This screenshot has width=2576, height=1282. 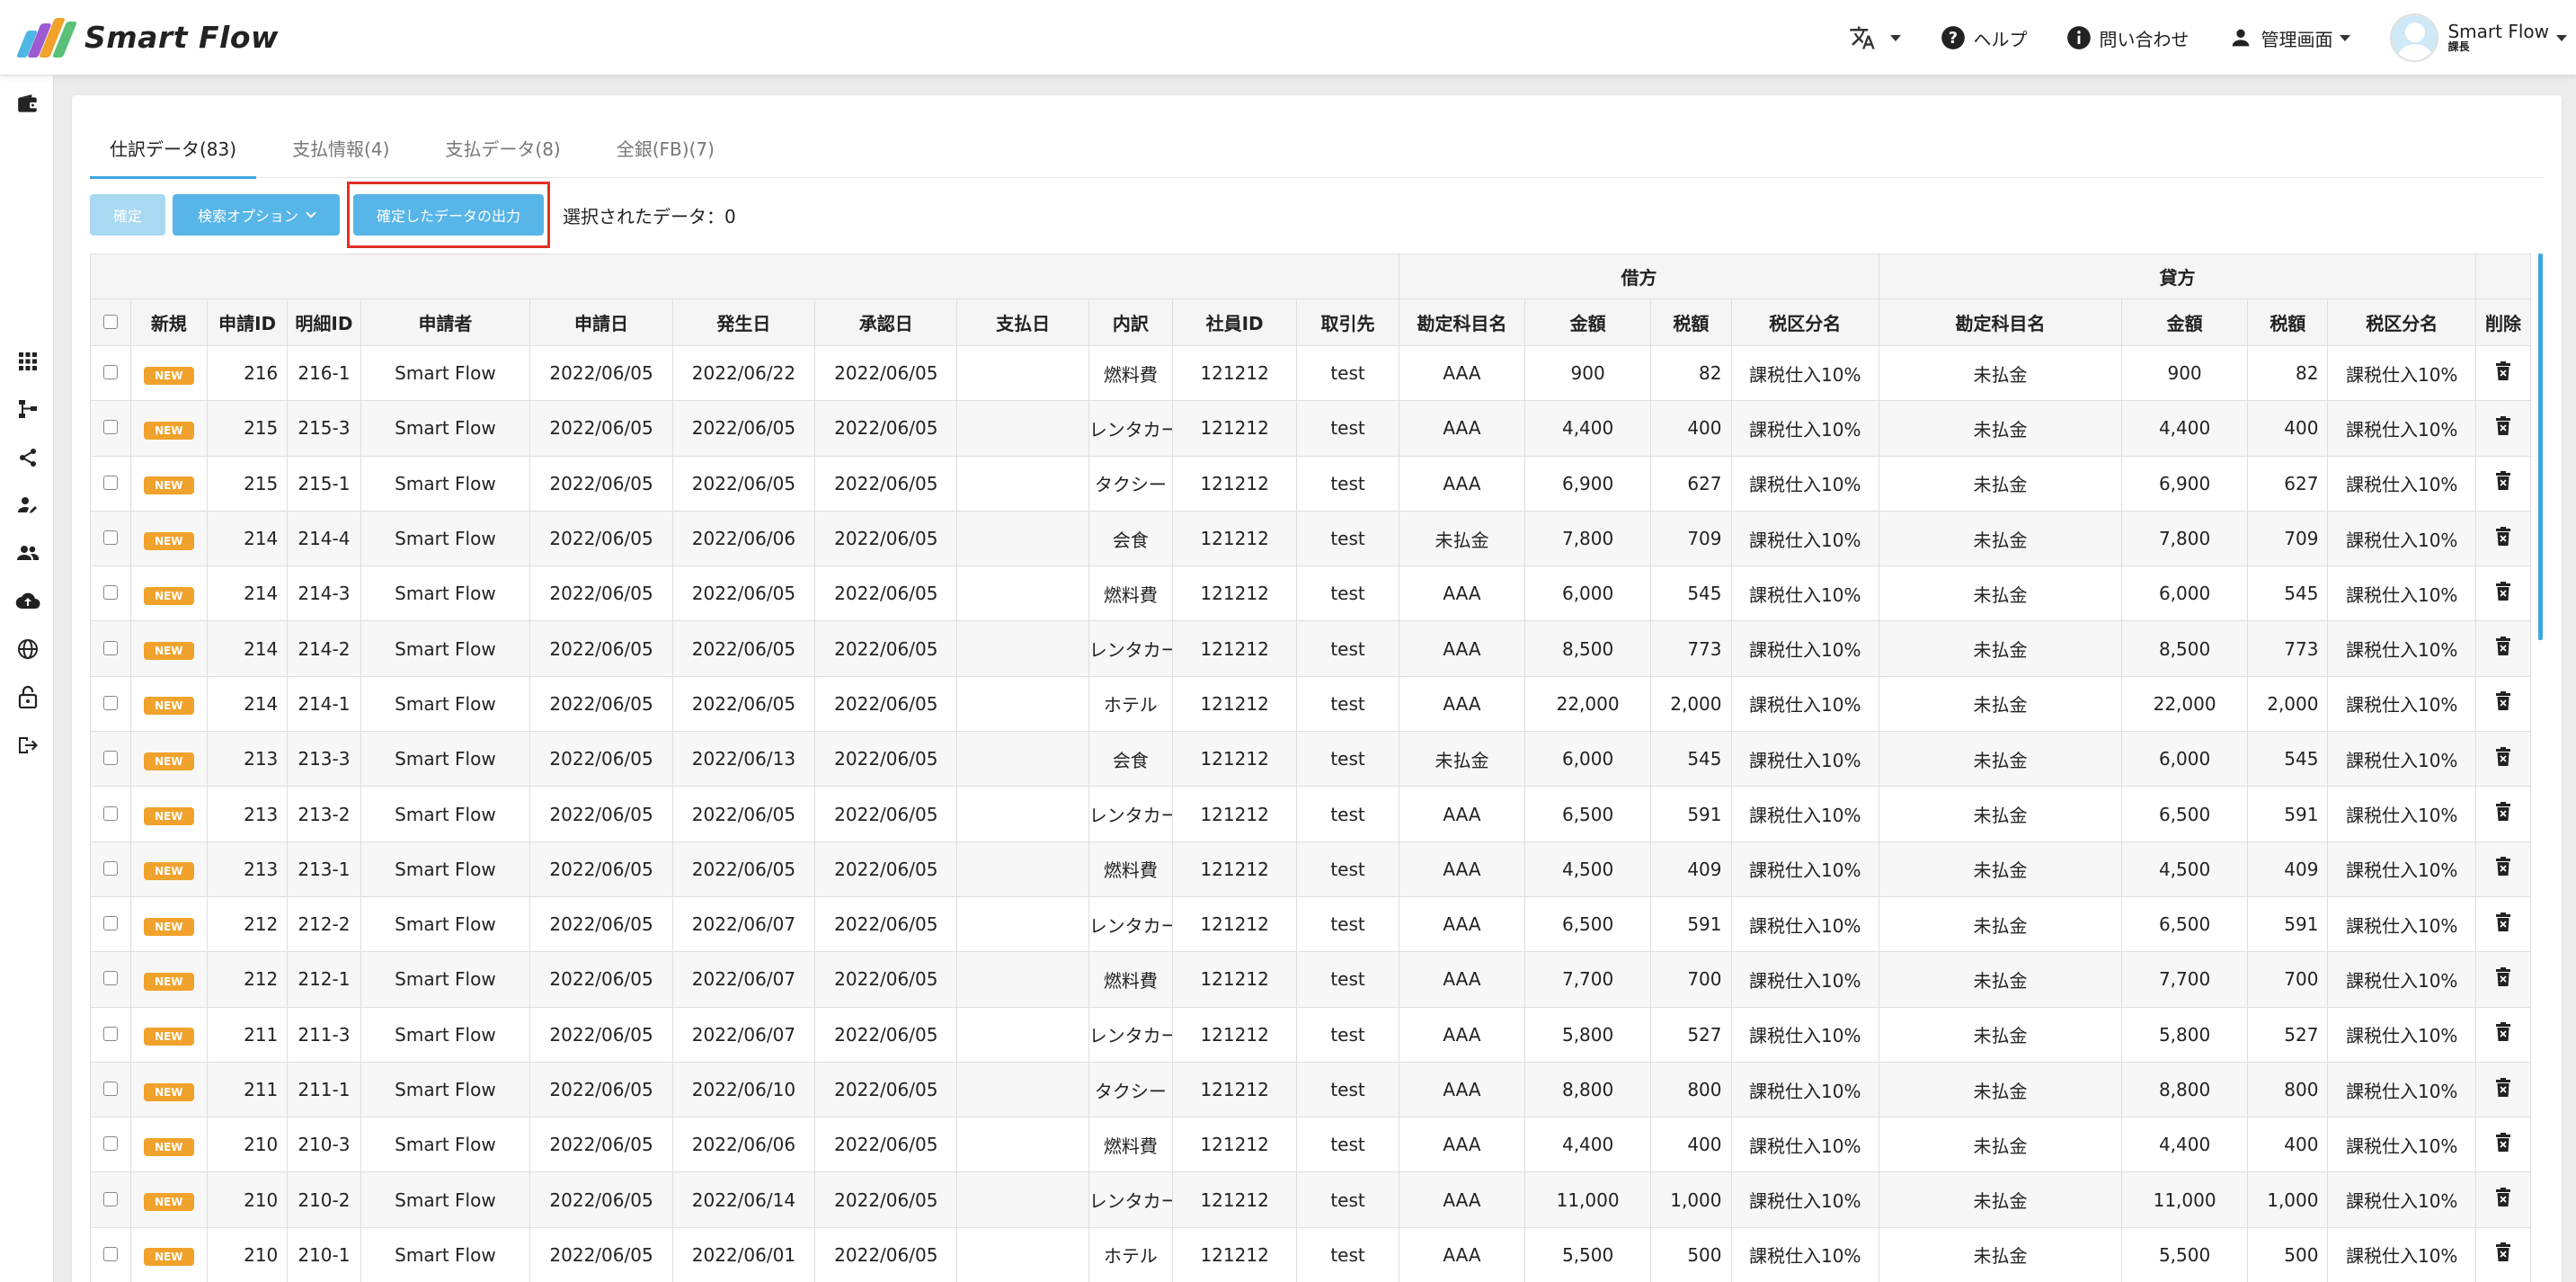 I want to click on help-link: ? ヘルプ, so click(x=1984, y=38).